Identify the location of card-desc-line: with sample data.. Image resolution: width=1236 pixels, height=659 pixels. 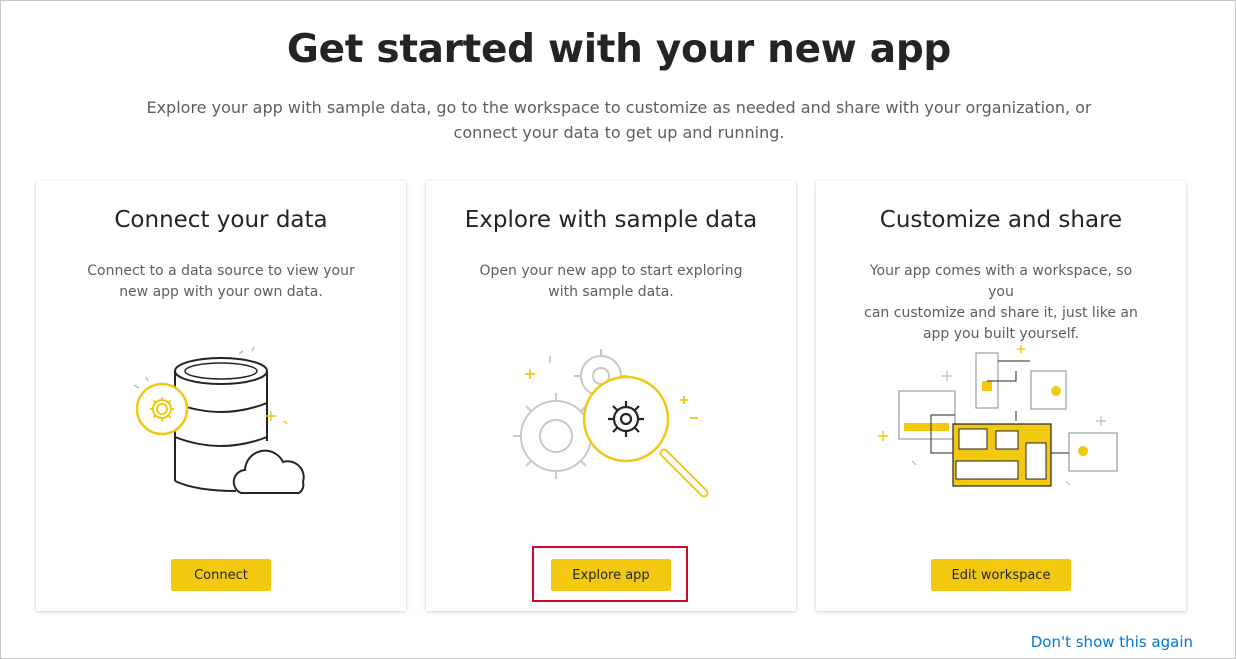
(611, 292).